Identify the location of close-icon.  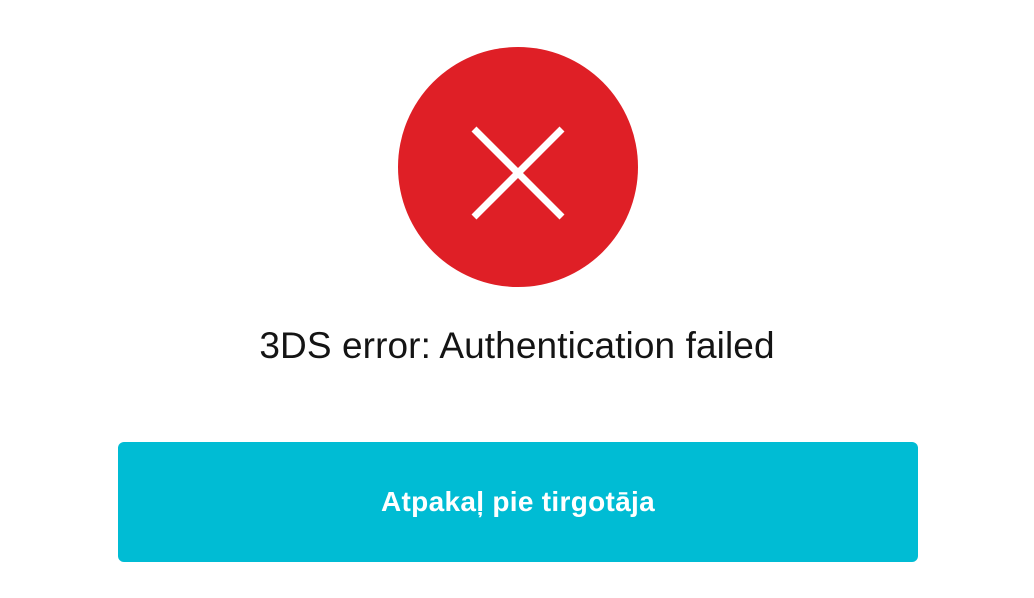
(518, 173).